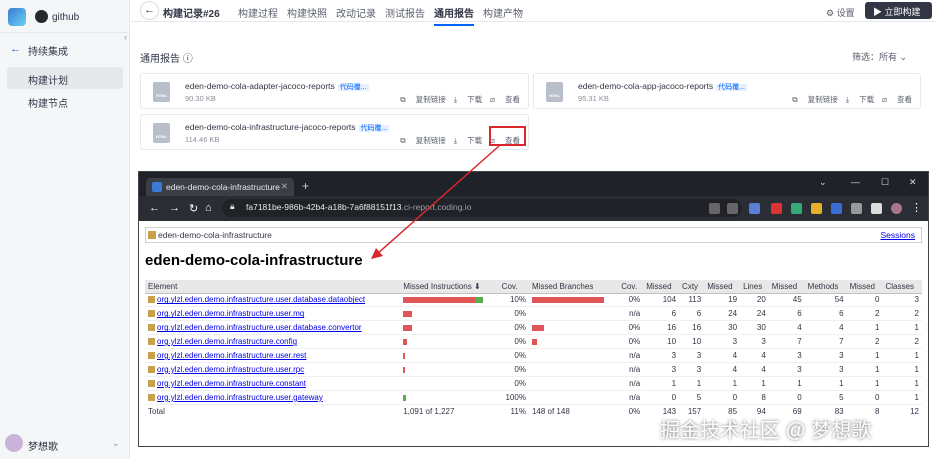 Image resolution: width=937 pixels, height=459 pixels. Describe the element at coordinates (208, 208) in the screenshot. I see `home-icon: ⌂` at that location.